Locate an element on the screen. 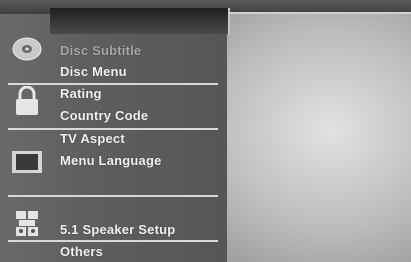 The height and width of the screenshot is (262, 411). menu-title-bar is located at coordinates (140, 21).